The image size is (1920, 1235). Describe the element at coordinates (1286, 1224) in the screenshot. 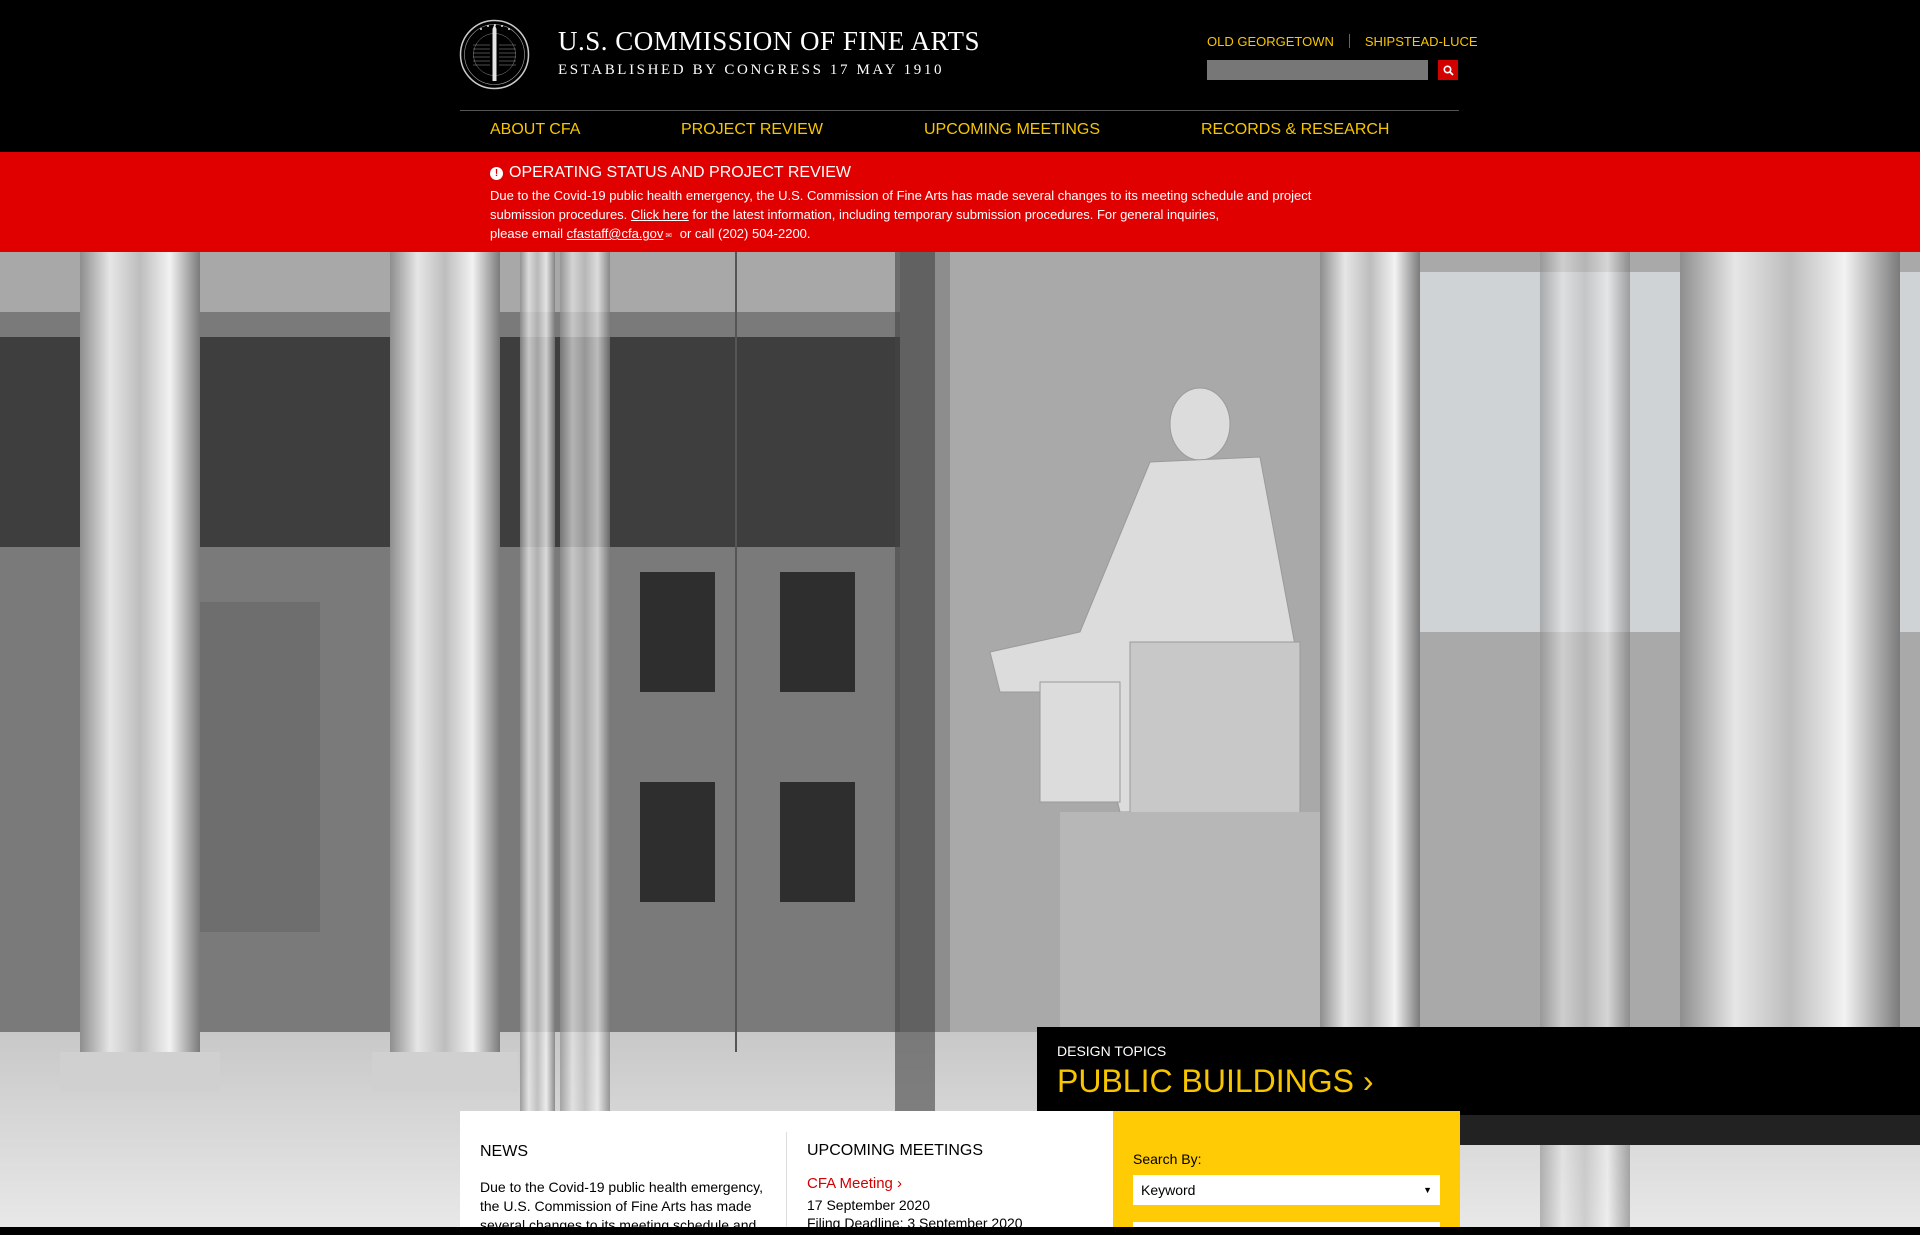

I see `search-field` at that location.